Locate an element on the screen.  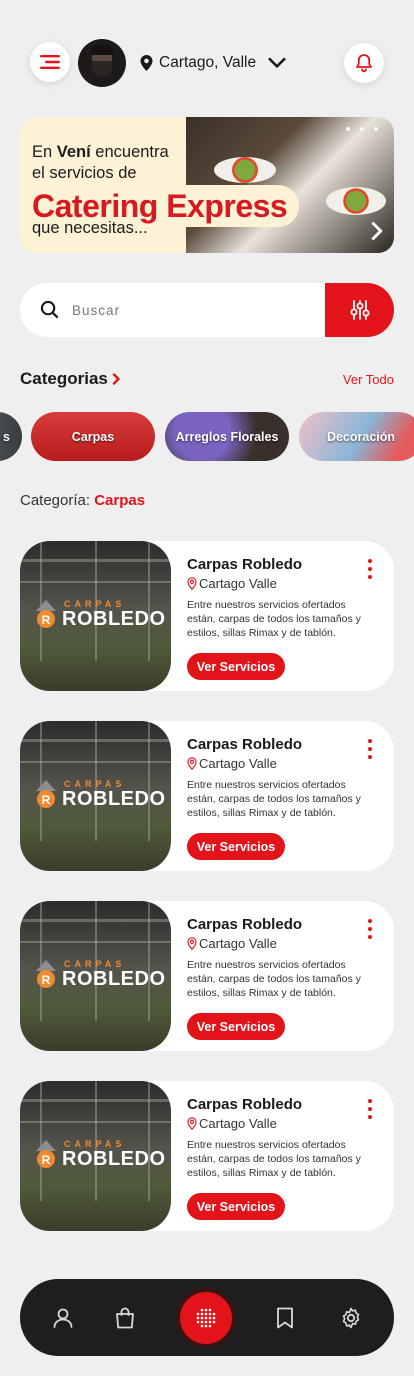
banner-next-icon is located at coordinates (377, 231).